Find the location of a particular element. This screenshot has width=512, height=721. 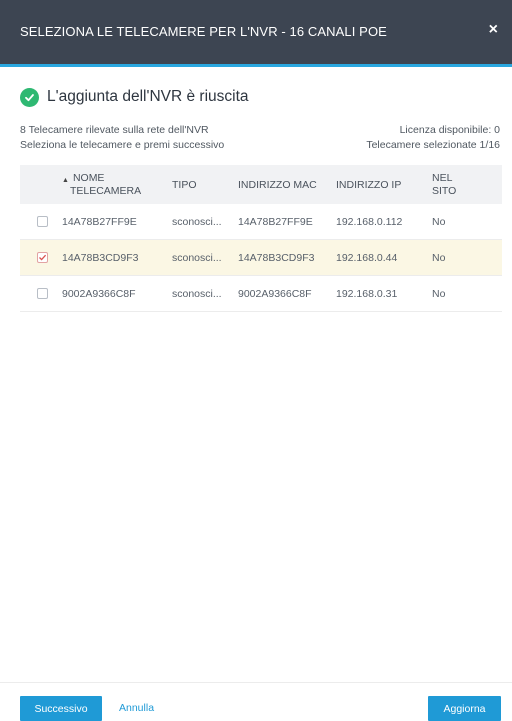

column-header-site: NEL SITO is located at coordinates (467, 184).